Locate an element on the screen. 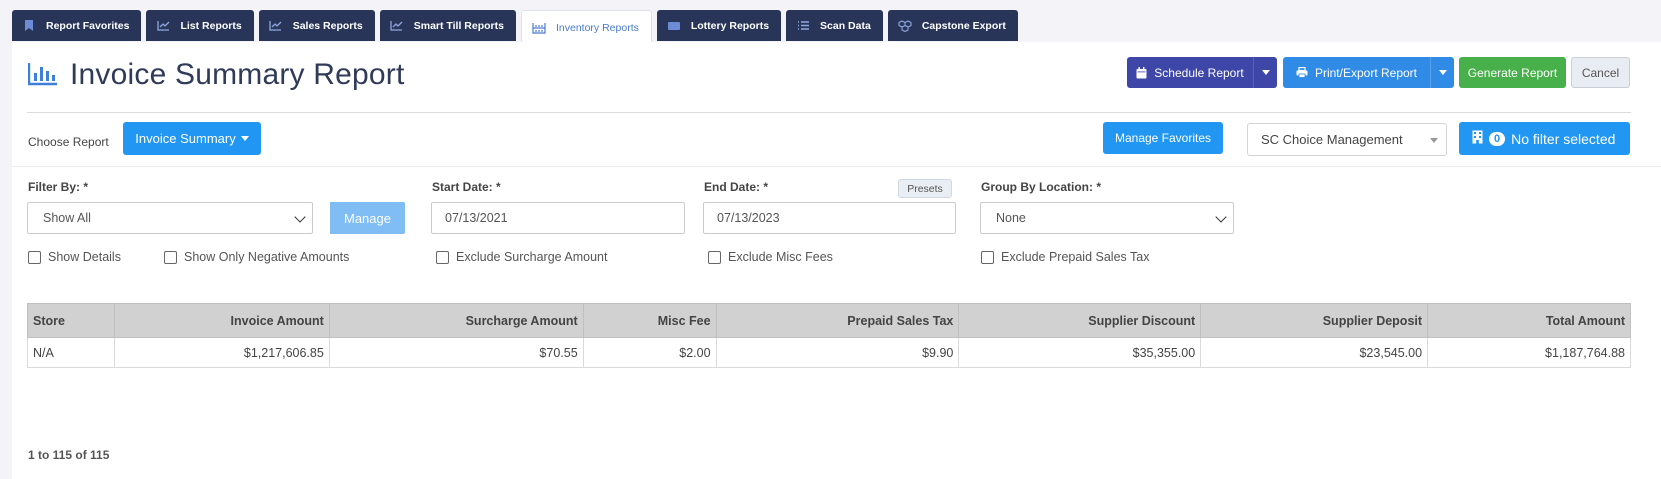 Image resolution: width=1661 pixels, height=479 pixels. tab-lottery-reports: Lottery Reports is located at coordinates (719, 25).